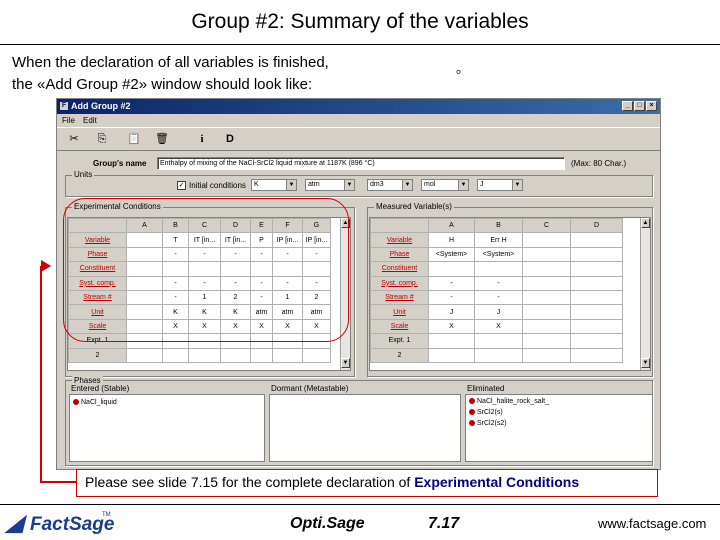  I want to click on temperature-unit-select: K ▼, so click(274, 185).